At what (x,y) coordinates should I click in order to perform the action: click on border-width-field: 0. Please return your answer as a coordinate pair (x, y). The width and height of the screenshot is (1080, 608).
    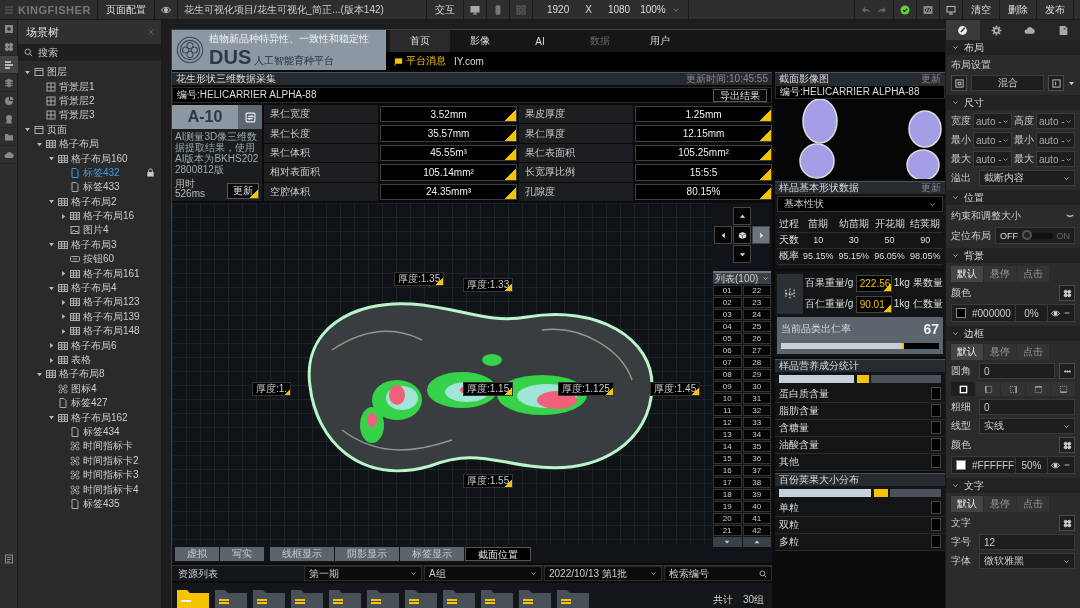
    Looking at the image, I should click on (1027, 407).